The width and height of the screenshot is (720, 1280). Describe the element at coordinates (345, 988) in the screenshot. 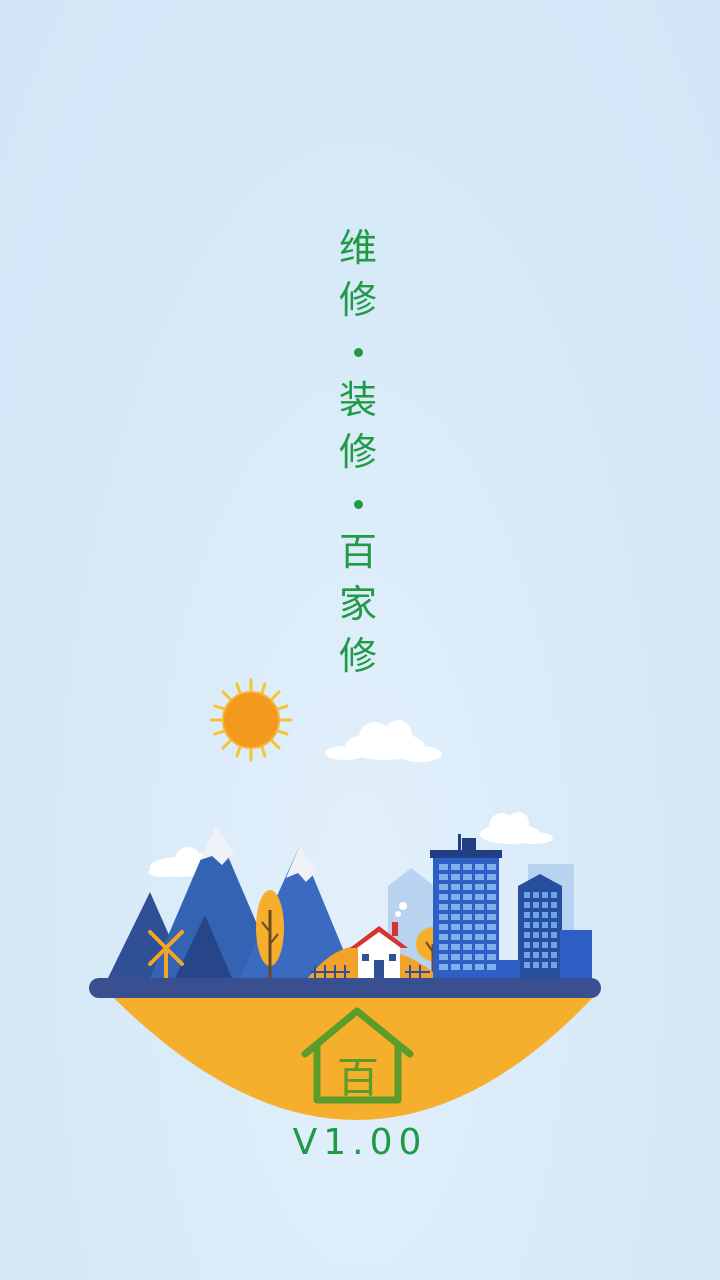

I see `island-rim` at that location.